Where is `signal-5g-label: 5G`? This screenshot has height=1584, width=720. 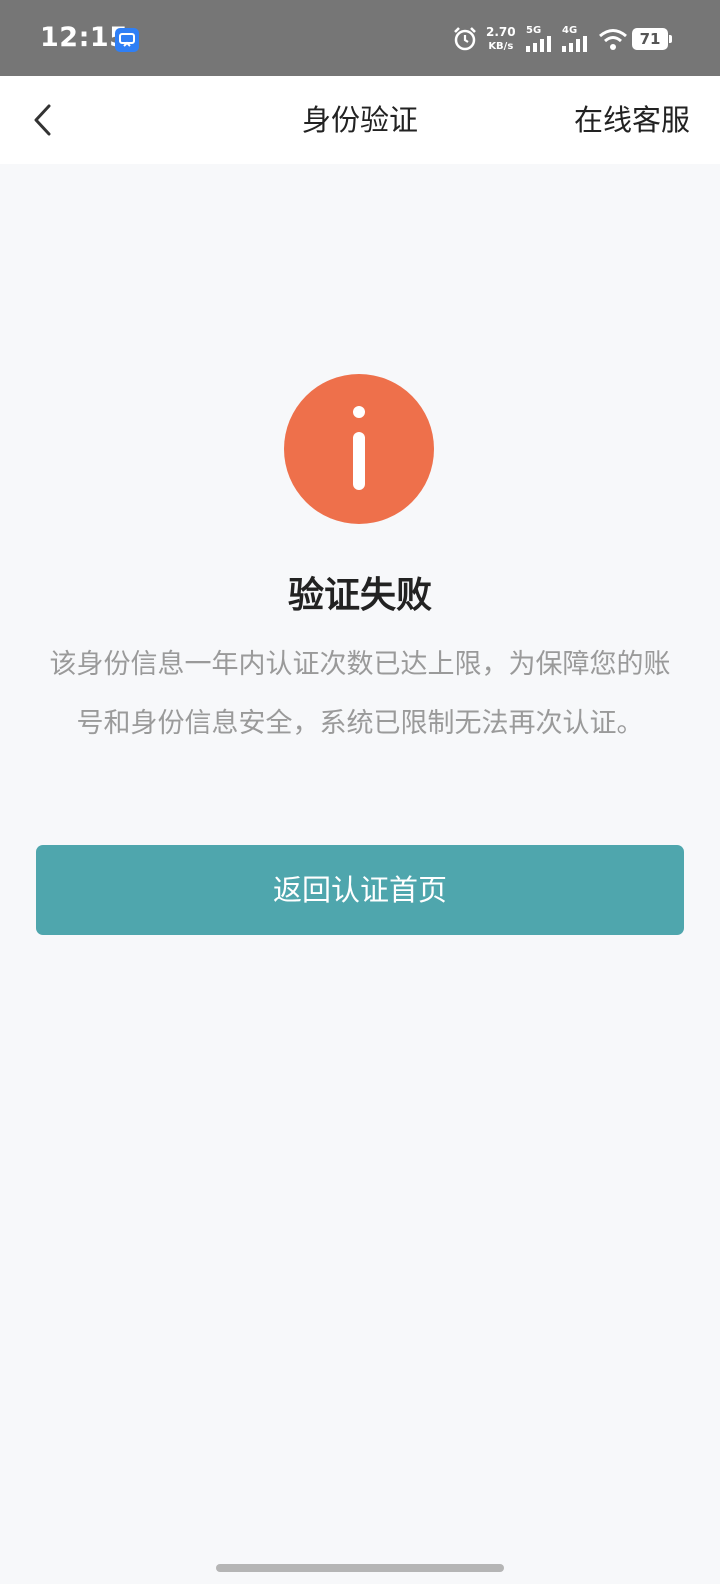 signal-5g-label: 5G is located at coordinates (534, 30).